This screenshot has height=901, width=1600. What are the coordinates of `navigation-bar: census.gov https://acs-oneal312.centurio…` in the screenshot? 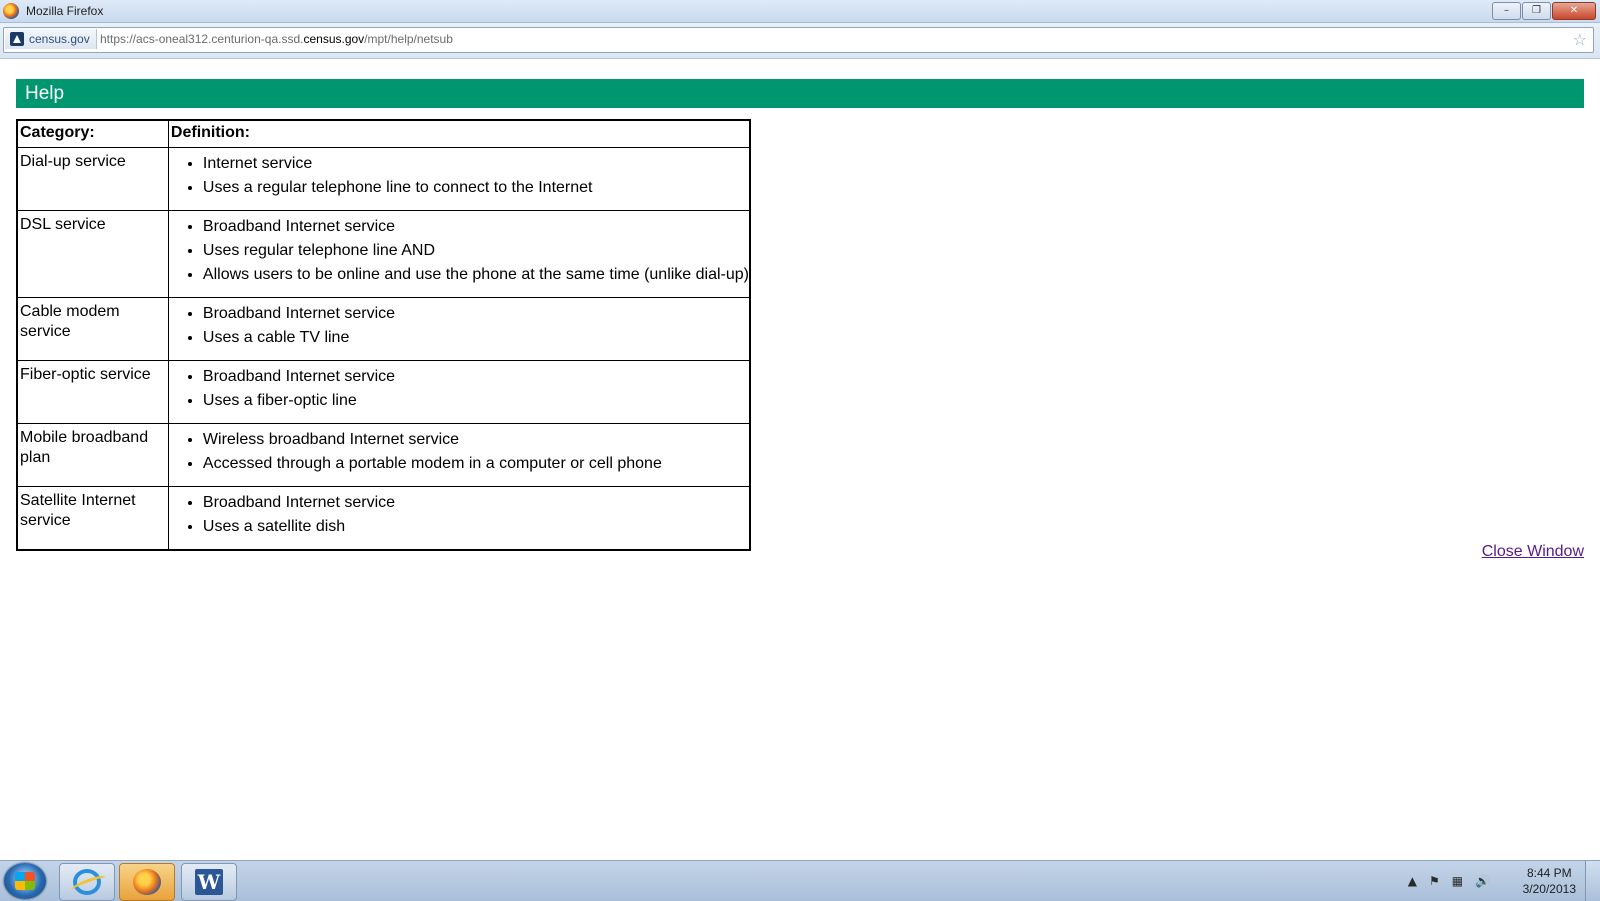 It's located at (800, 41).